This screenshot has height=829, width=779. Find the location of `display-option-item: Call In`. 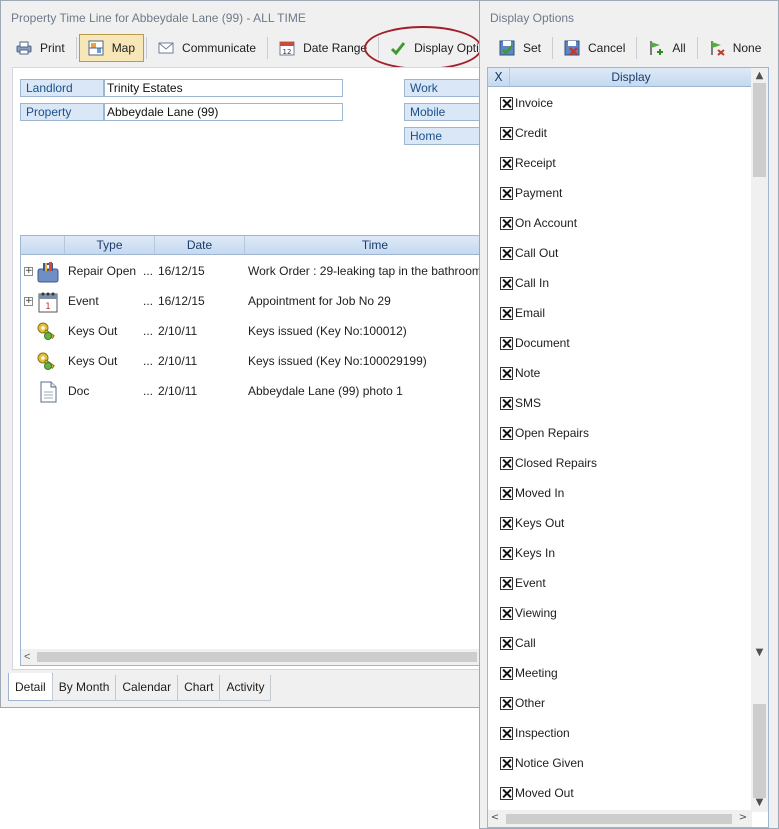

display-option-item: Call In is located at coordinates (524, 283).